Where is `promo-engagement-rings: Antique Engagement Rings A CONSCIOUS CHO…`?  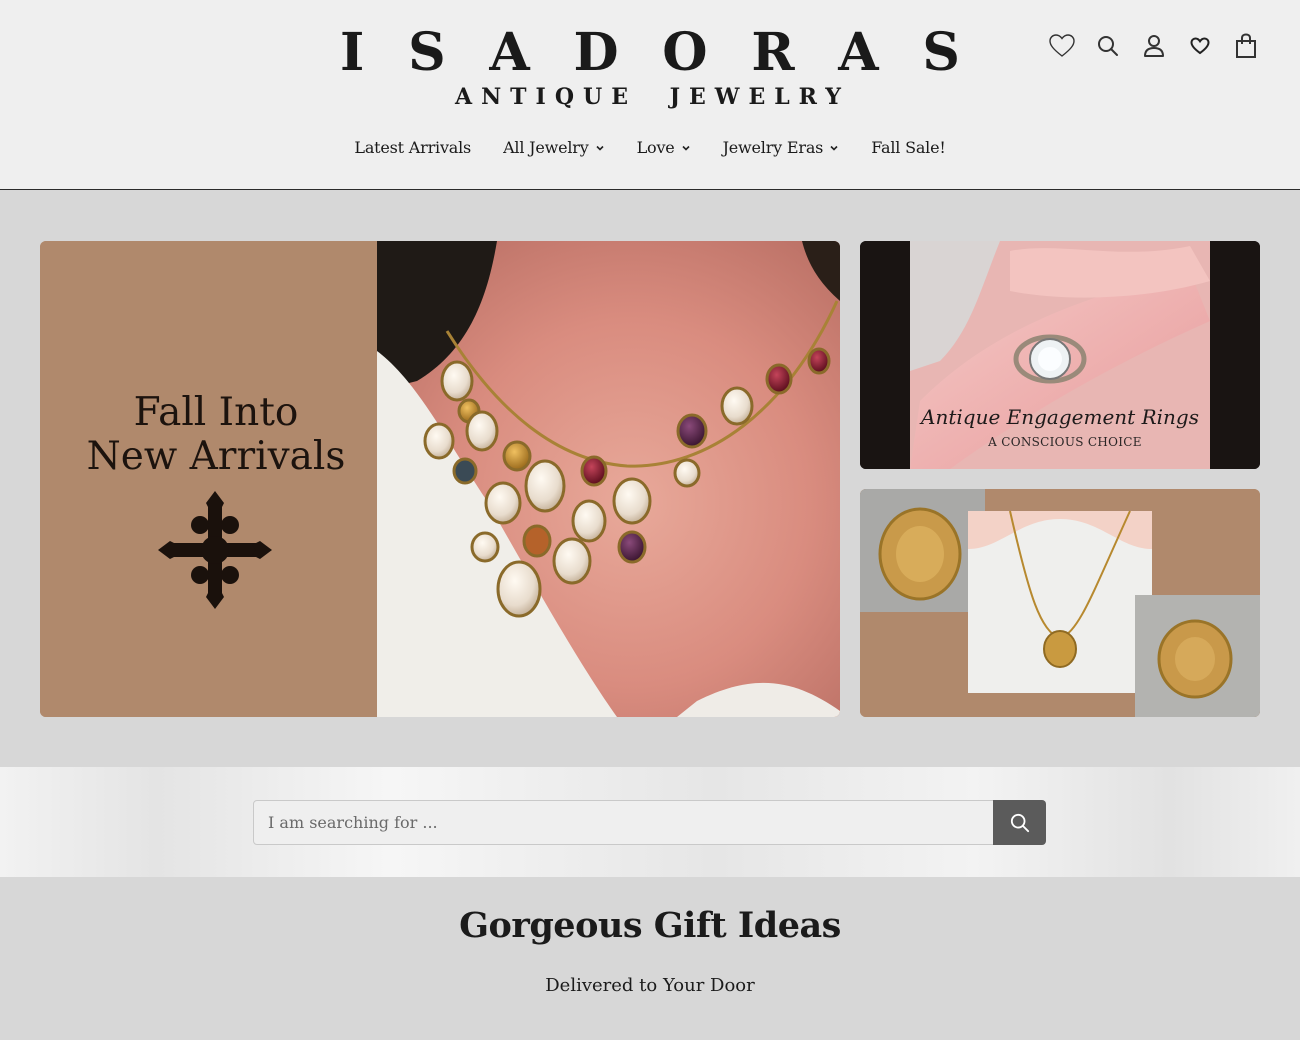 promo-engagement-rings: Antique Engagement Rings A CONSCIOUS CHO… is located at coordinates (1060, 355).